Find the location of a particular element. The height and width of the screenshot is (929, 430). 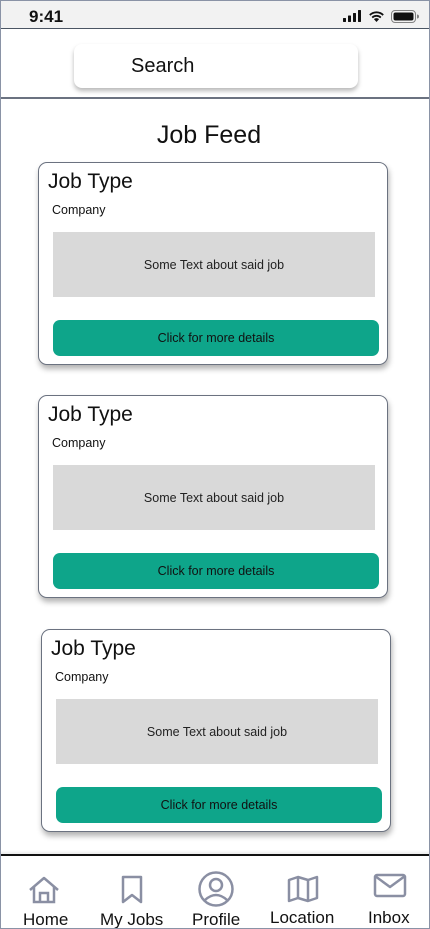

profile-icon is located at coordinates (216, 889).